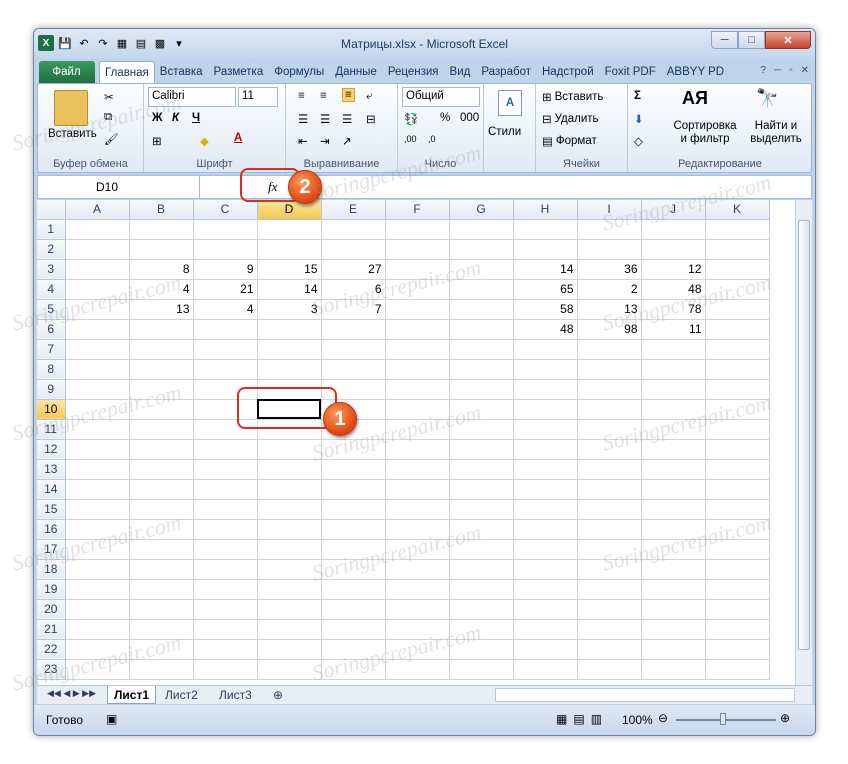 Image resolution: width=848 pixels, height=764 pixels. I want to click on fill-icon: ⬇, so click(639, 119).